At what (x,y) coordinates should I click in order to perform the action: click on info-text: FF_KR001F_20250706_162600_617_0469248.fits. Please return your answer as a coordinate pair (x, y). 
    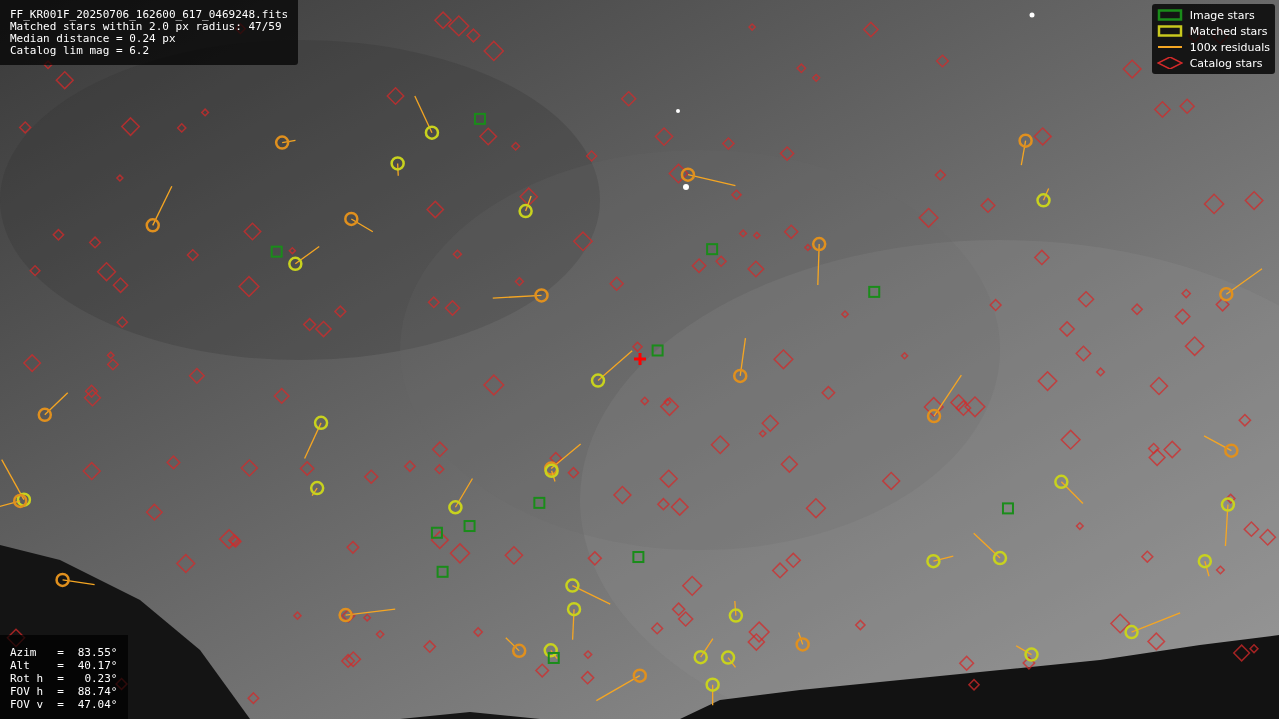
    Looking at the image, I should click on (149, 15).